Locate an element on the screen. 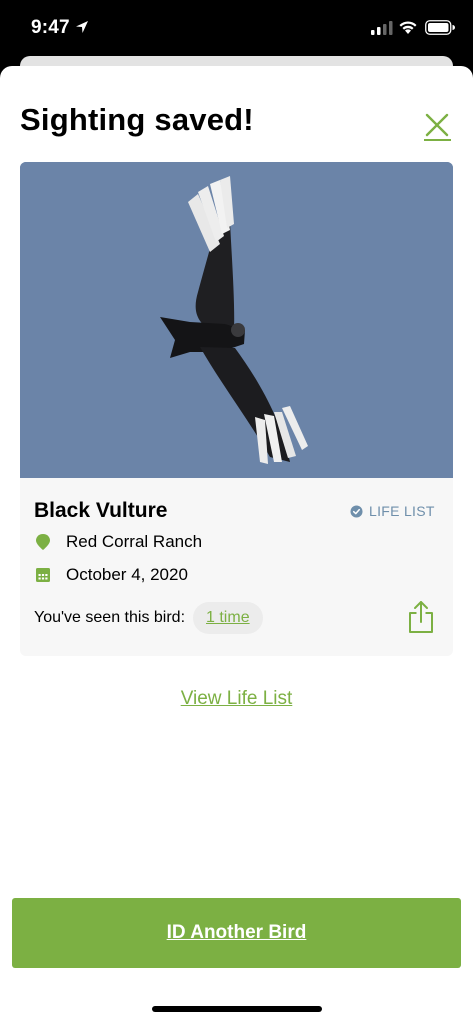 Image resolution: width=473 pixels, height=1024 pixels. close-underline is located at coordinates (437, 140).